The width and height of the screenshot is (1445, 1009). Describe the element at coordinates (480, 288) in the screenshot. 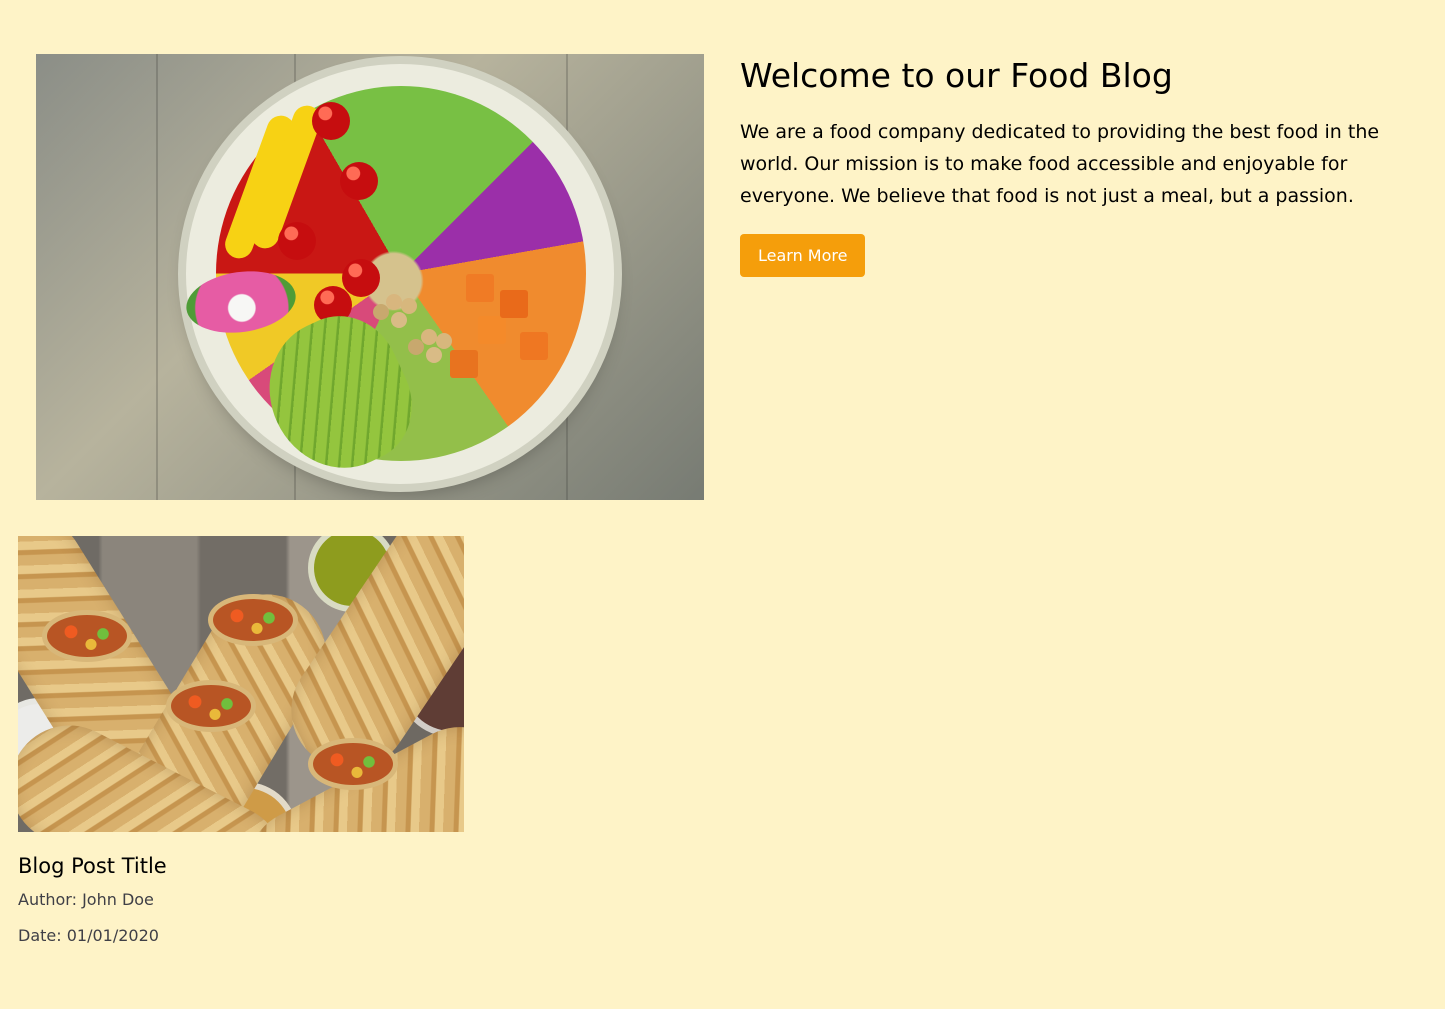

I see `sweet-potato` at that location.